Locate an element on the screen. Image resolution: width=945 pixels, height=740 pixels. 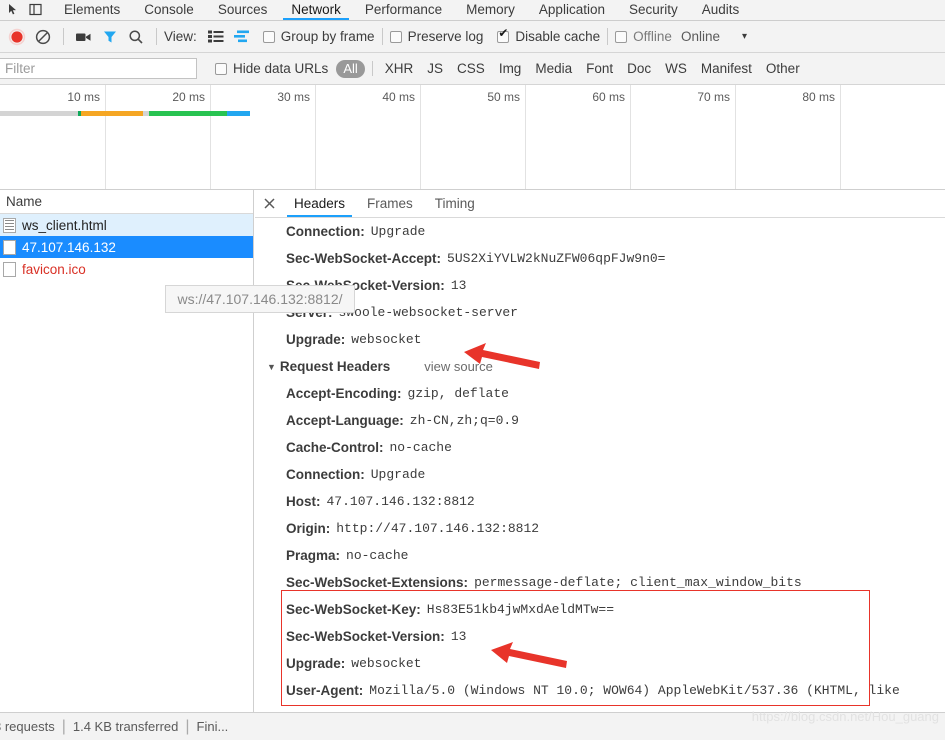
filter-type-xhr: XHR is located at coordinates (399, 68).